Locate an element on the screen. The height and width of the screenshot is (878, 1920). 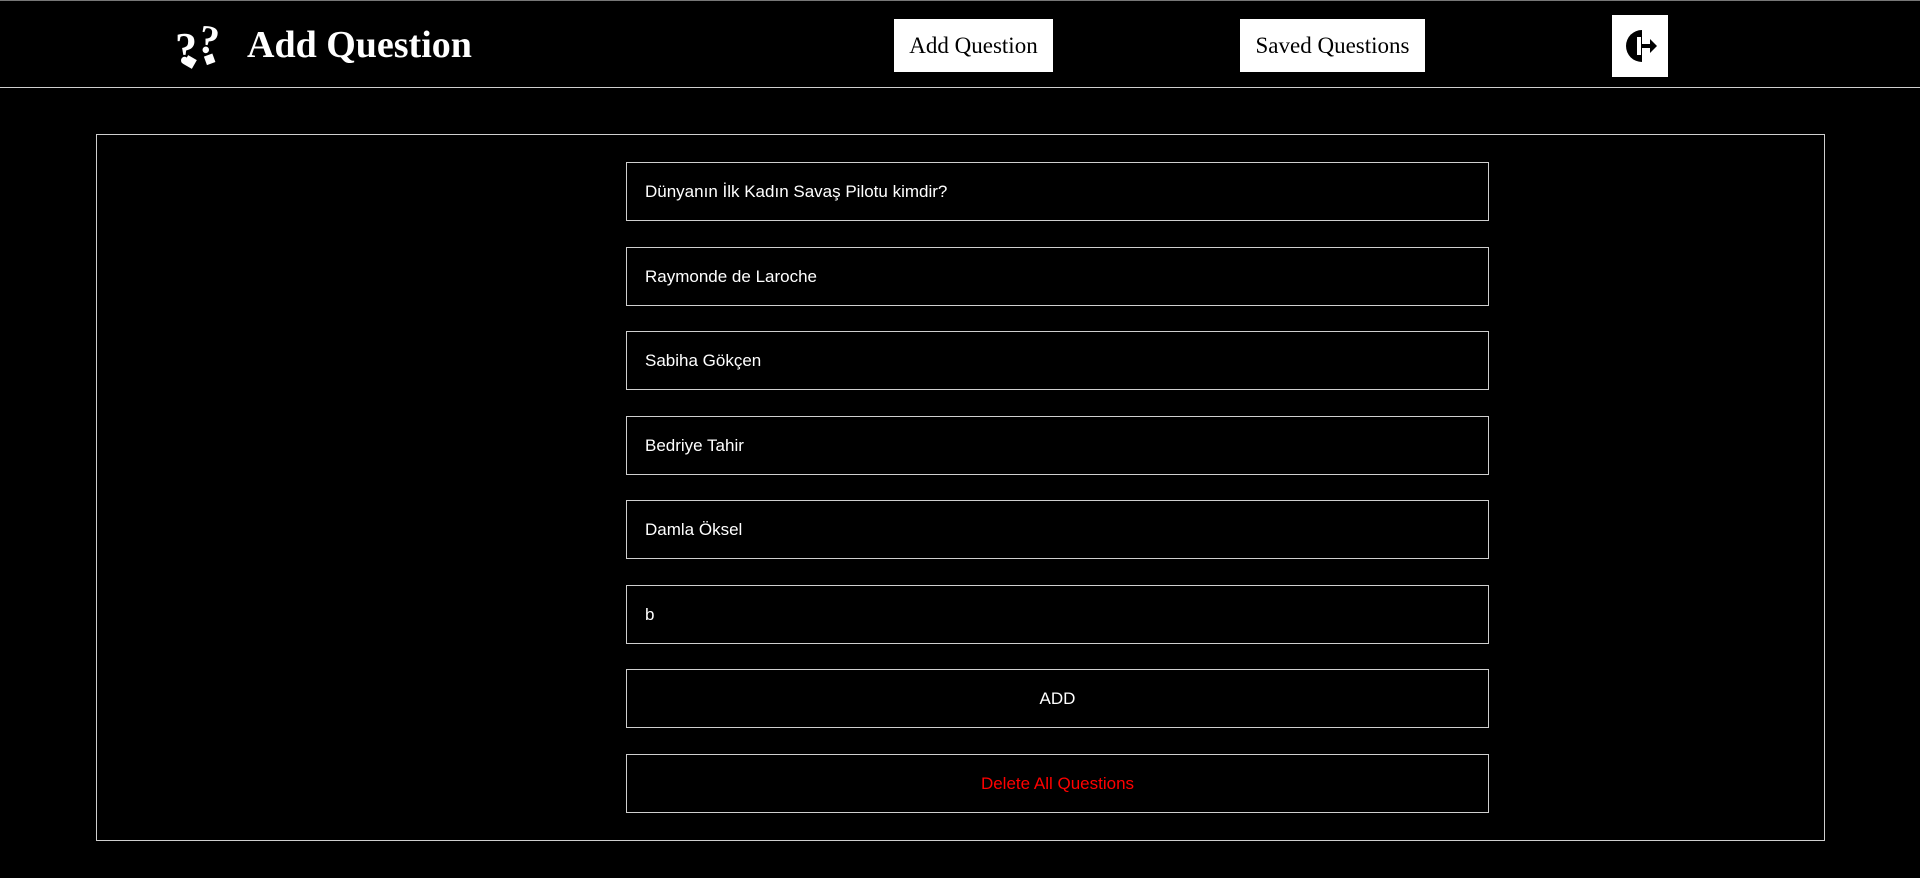
option-2-input is located at coordinates (1057, 360).